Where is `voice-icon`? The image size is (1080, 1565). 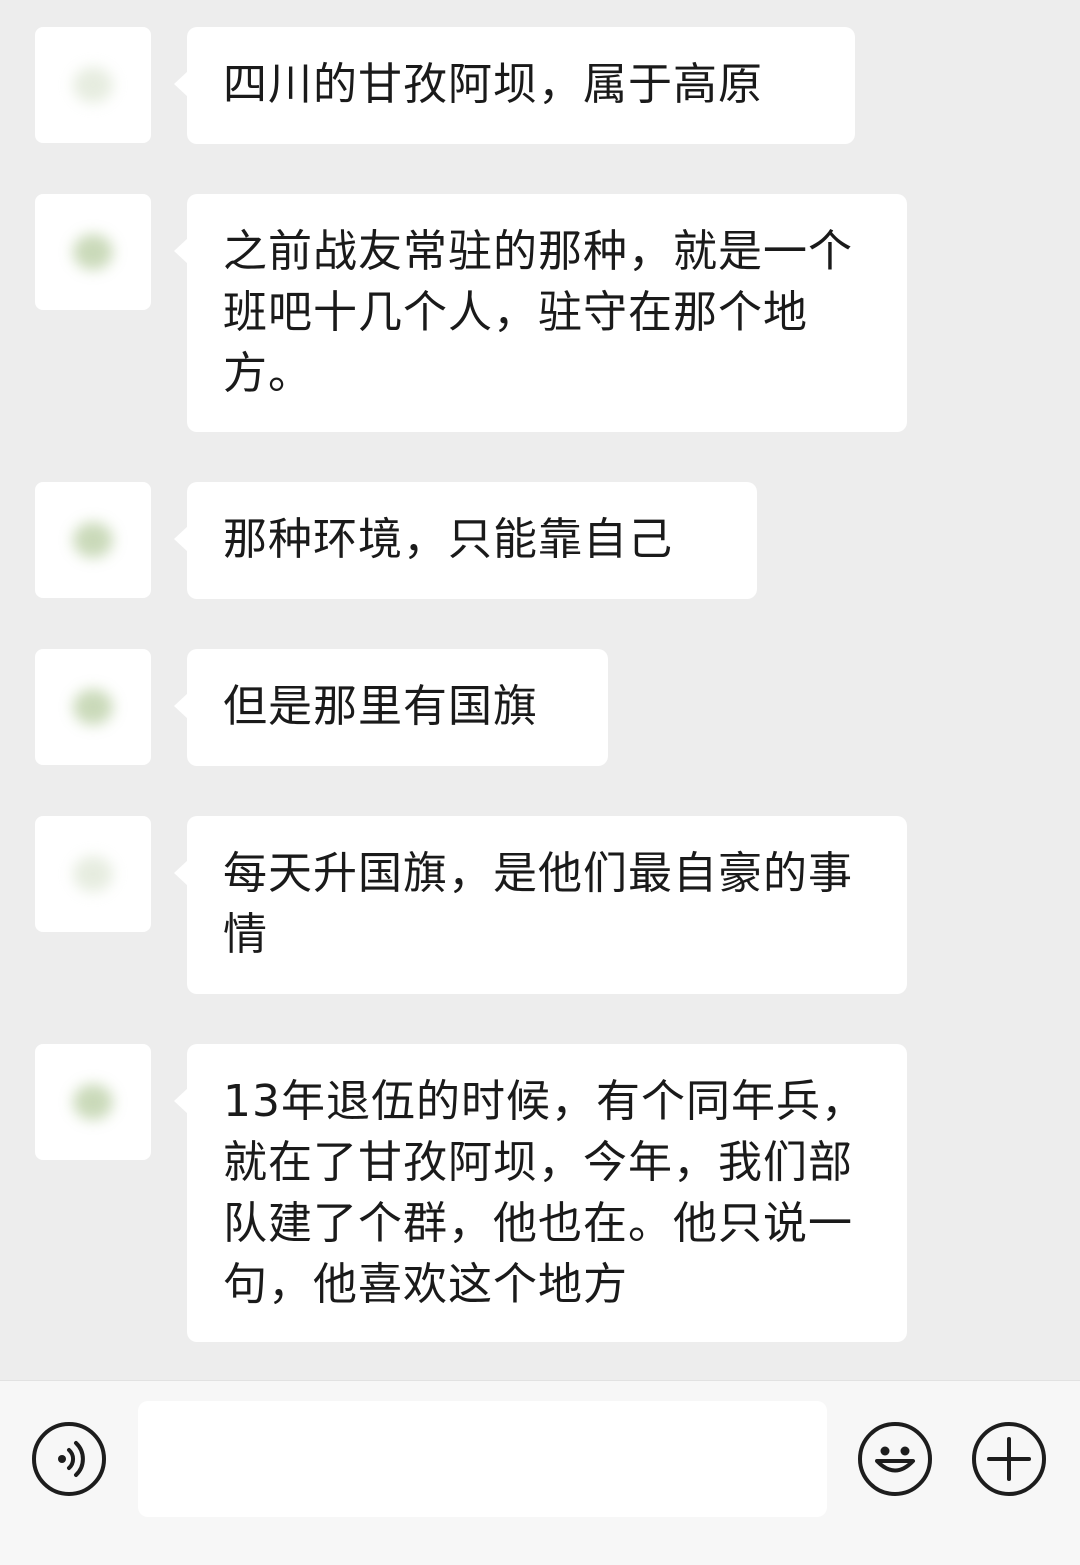
voice-icon is located at coordinates (69, 1459).